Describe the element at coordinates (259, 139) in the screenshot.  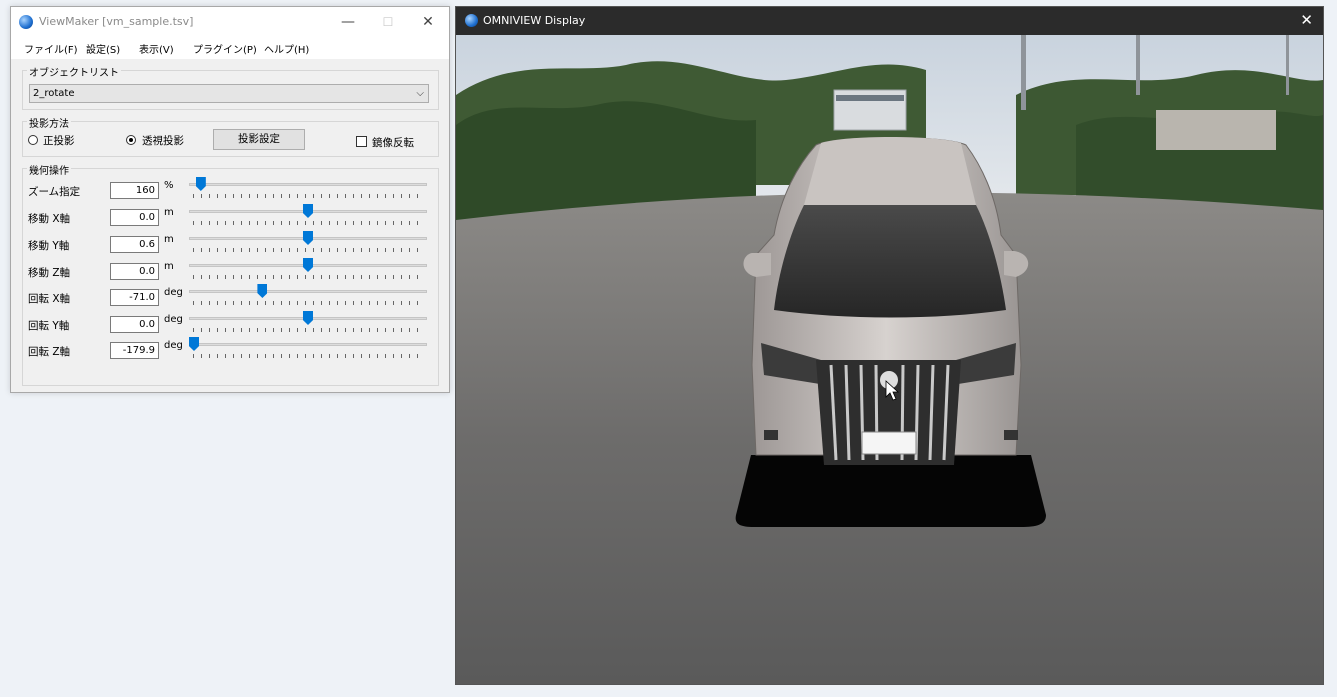
I see `projection-settings-button: 投影設定` at that location.